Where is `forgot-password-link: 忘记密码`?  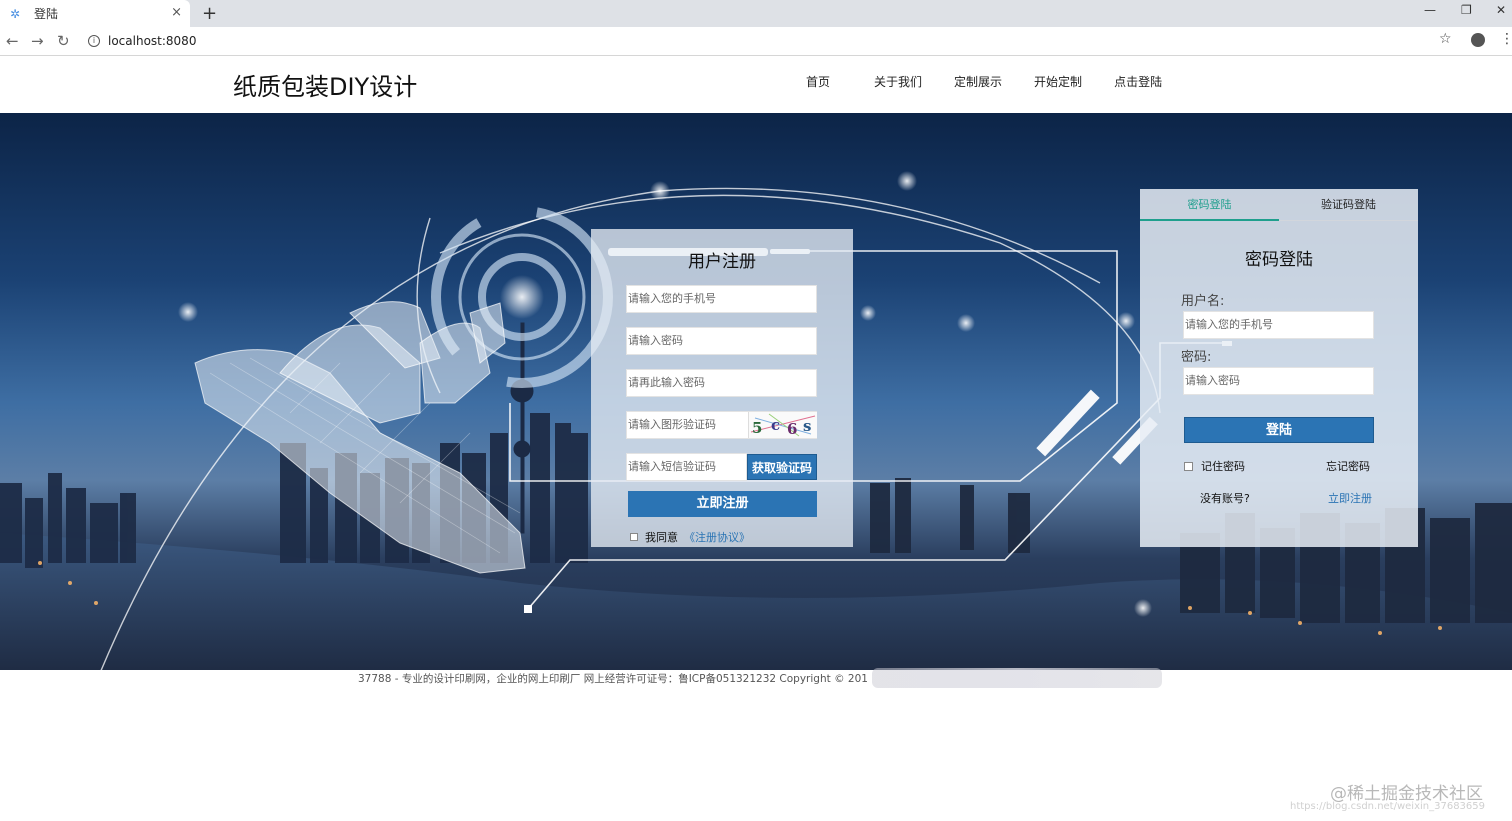
forgot-password-link: 忘记密码 is located at coordinates (1348, 466).